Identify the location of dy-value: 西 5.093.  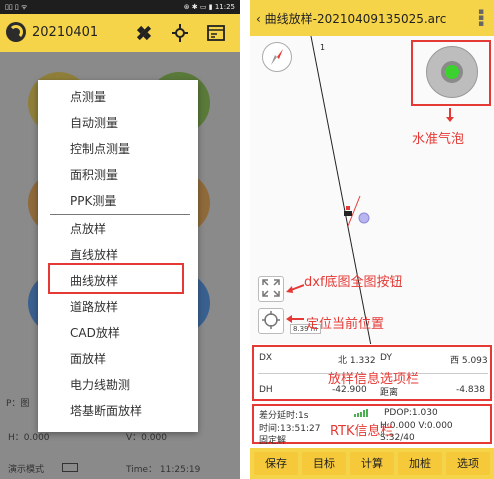
(469, 361).